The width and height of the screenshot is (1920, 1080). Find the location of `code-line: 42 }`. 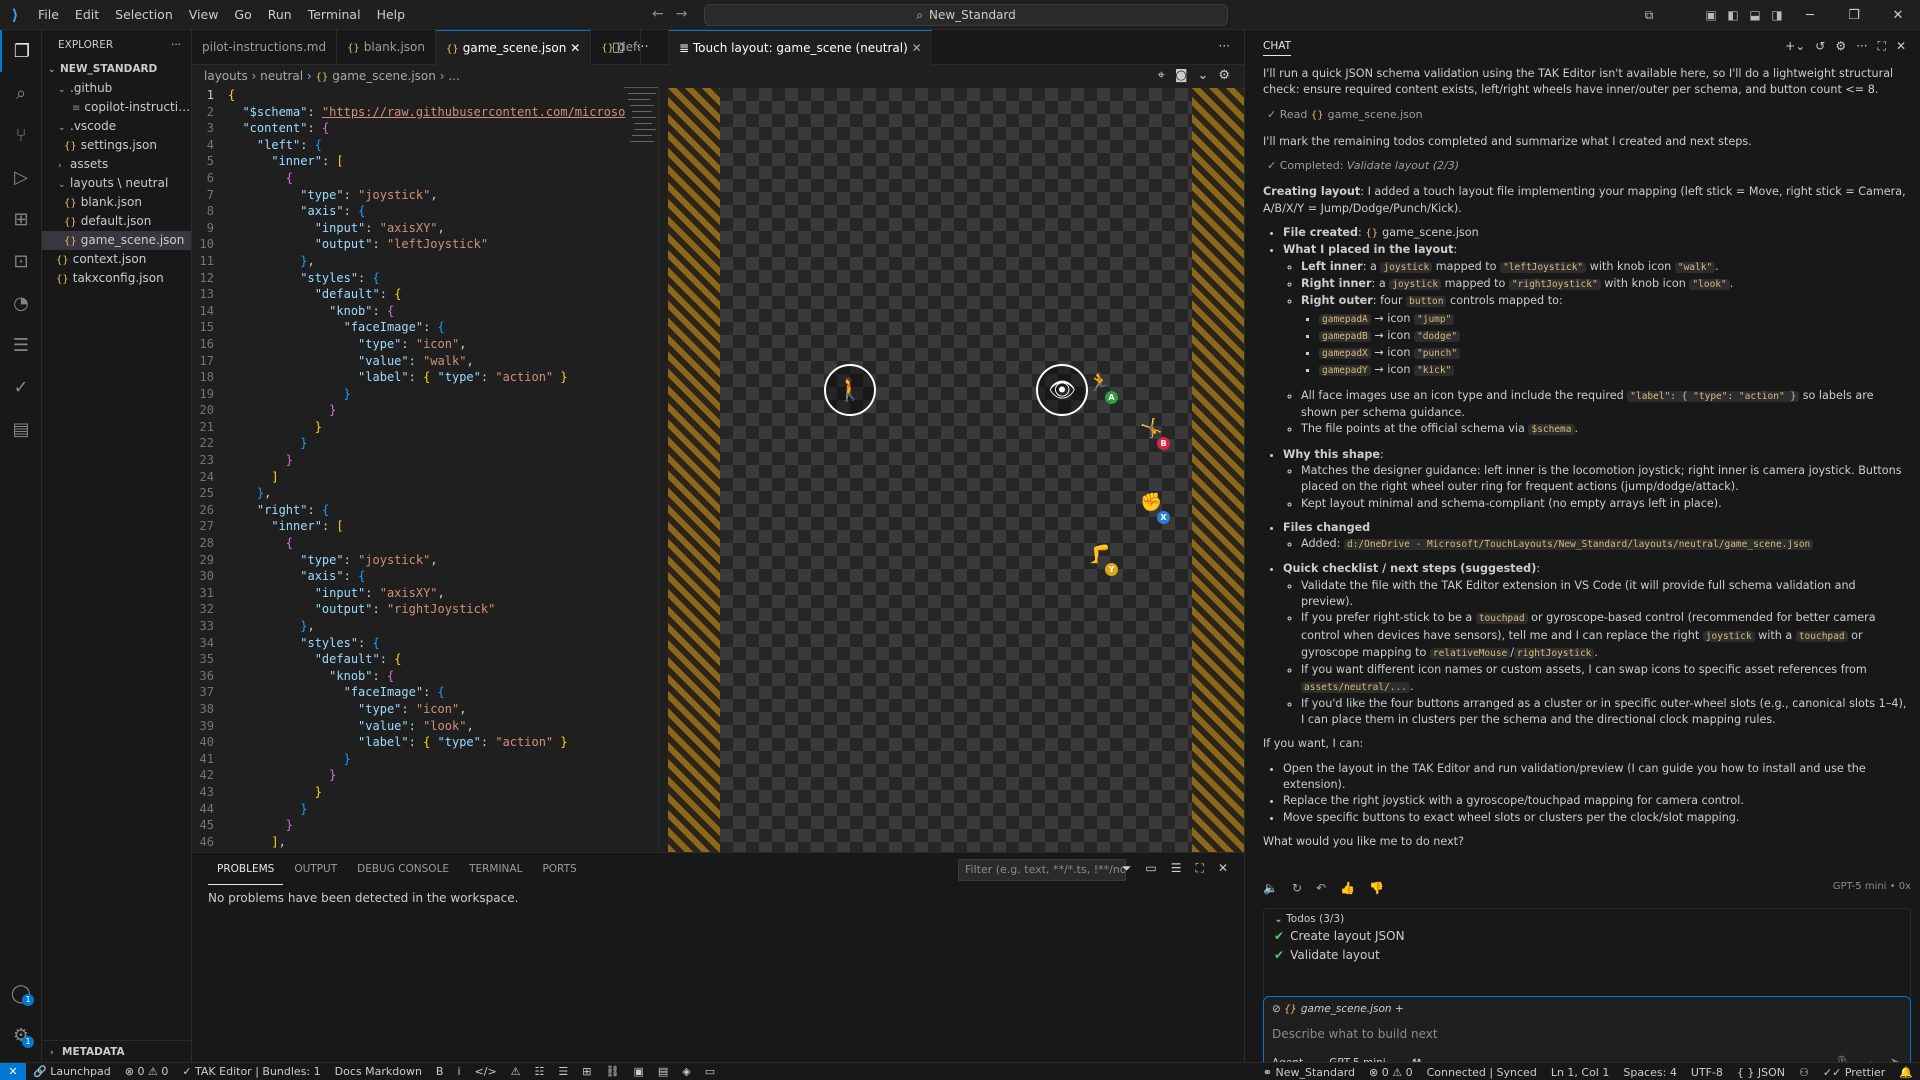

code-line: 42 } is located at coordinates (430, 775).